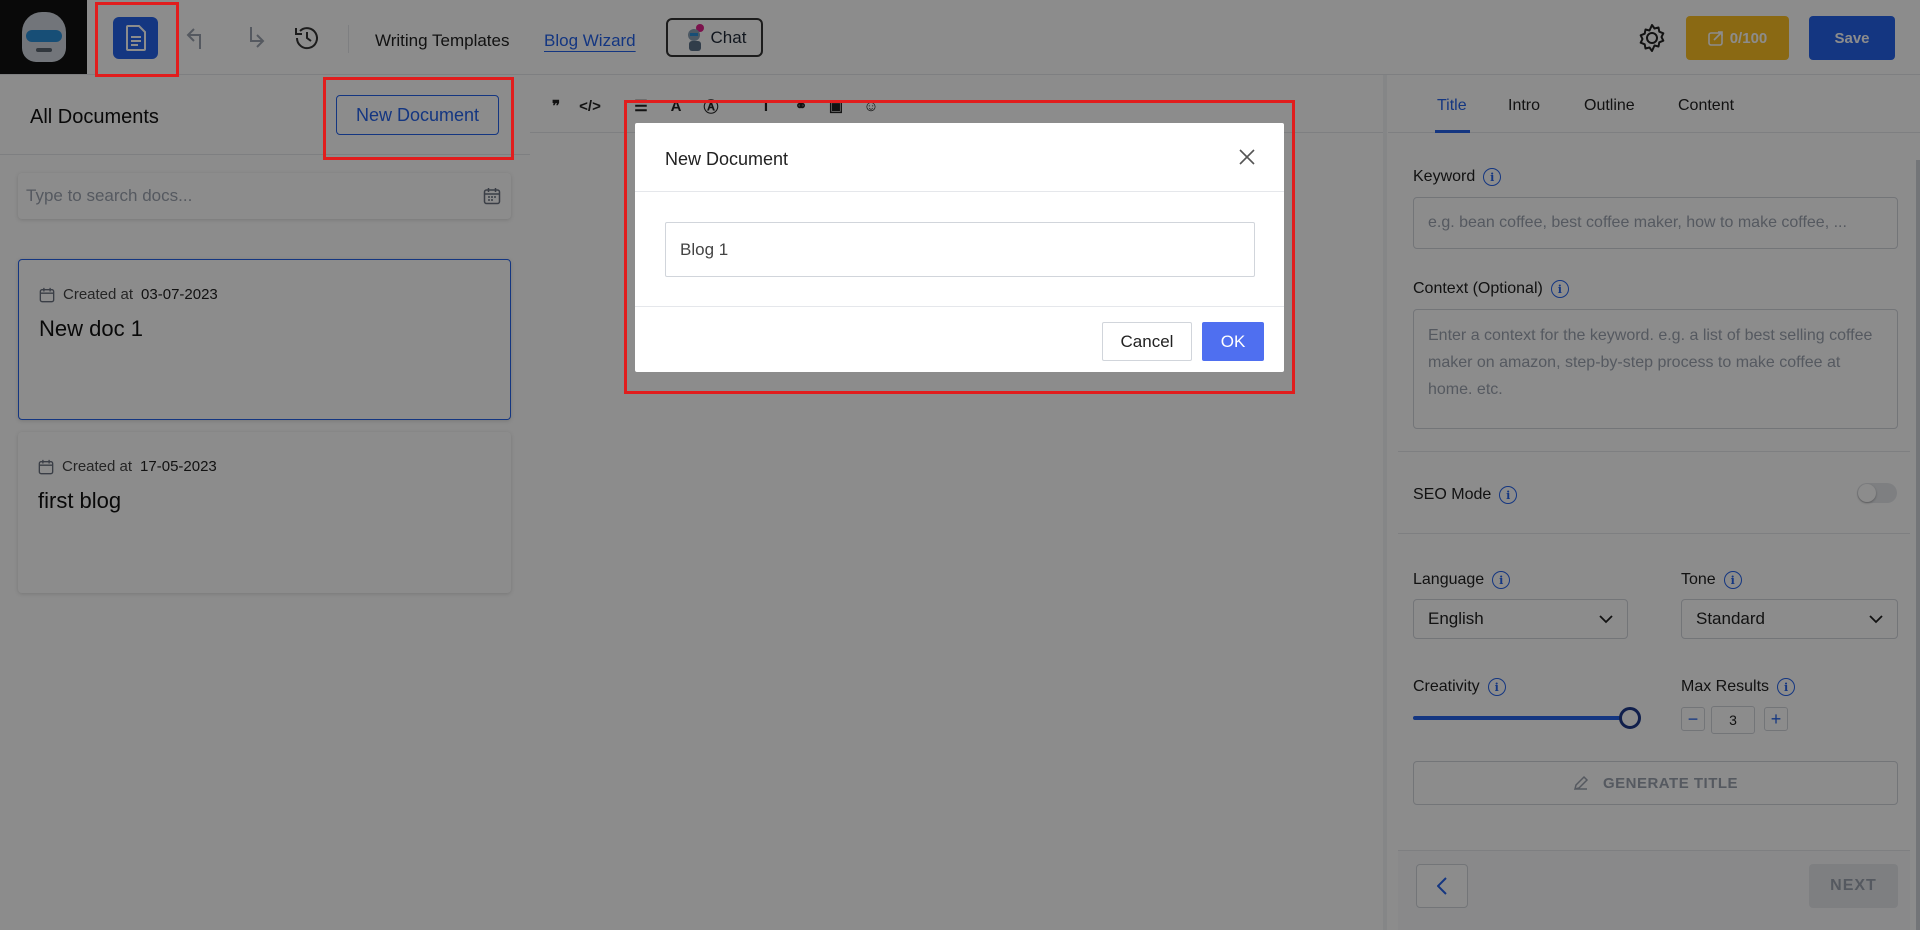  I want to click on document-name-input, so click(960, 249).